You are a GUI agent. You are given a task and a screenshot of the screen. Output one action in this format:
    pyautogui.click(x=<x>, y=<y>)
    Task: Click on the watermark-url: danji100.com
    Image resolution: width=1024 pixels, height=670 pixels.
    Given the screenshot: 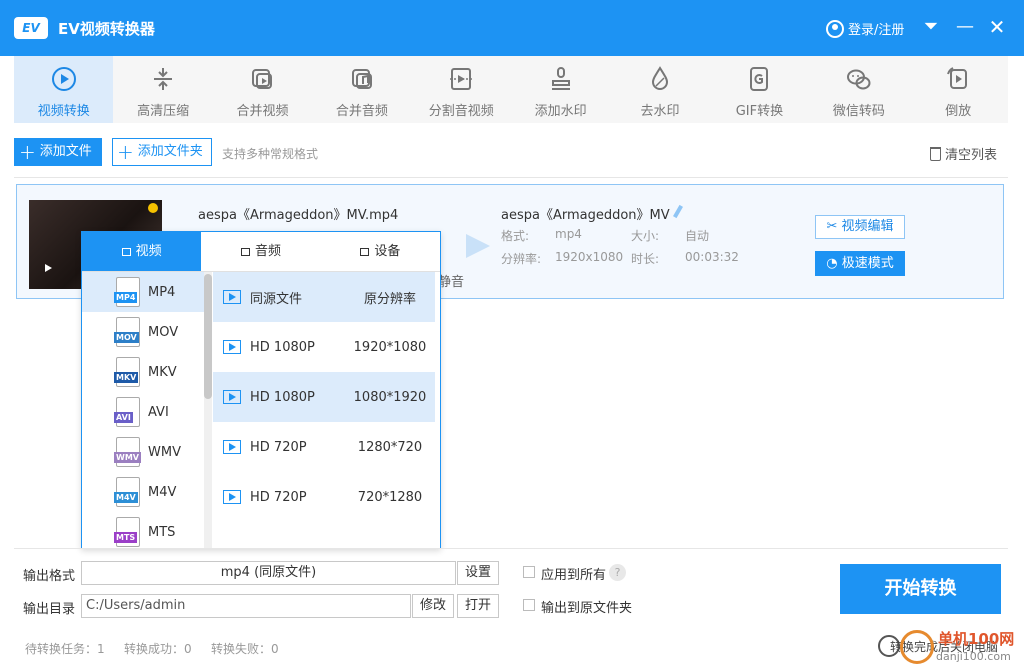 What is the action you would take?
    pyautogui.click(x=973, y=656)
    